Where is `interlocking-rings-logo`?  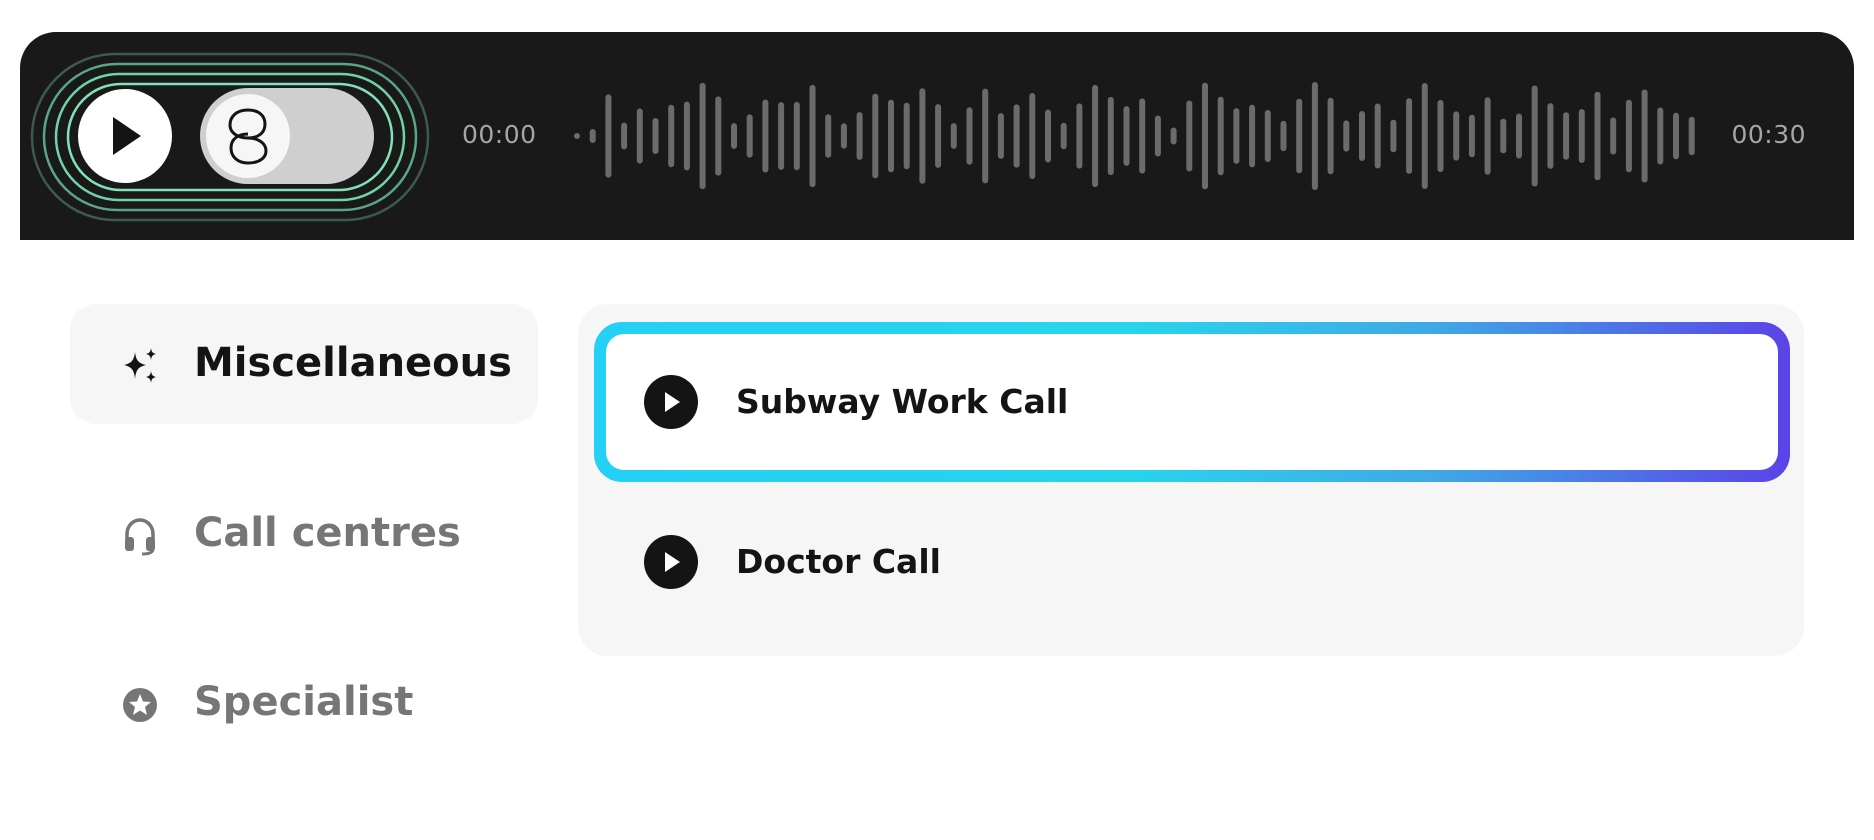
interlocking-rings-logo is located at coordinates (248, 136).